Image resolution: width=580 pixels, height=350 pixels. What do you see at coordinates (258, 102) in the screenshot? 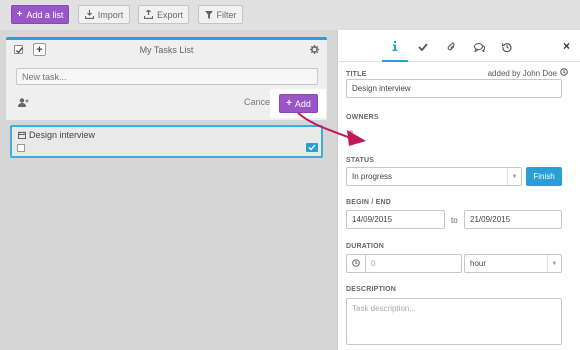
I see `cancel-button: Cancel` at bounding box center [258, 102].